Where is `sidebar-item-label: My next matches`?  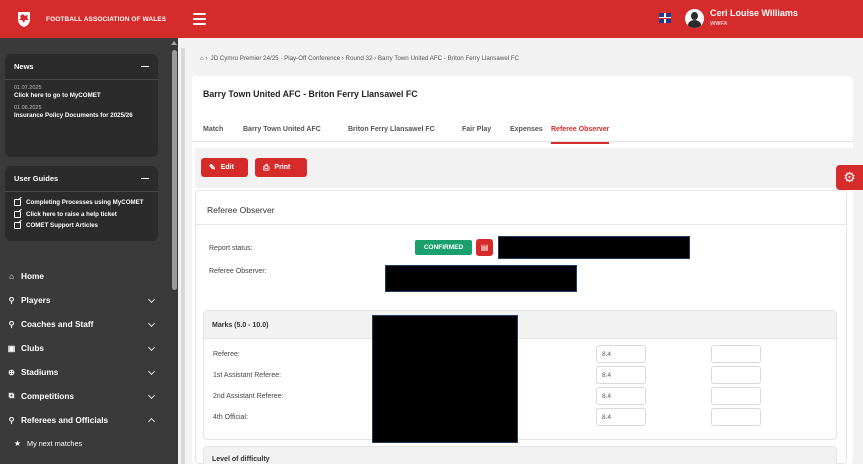 sidebar-item-label: My next matches is located at coordinates (55, 443).